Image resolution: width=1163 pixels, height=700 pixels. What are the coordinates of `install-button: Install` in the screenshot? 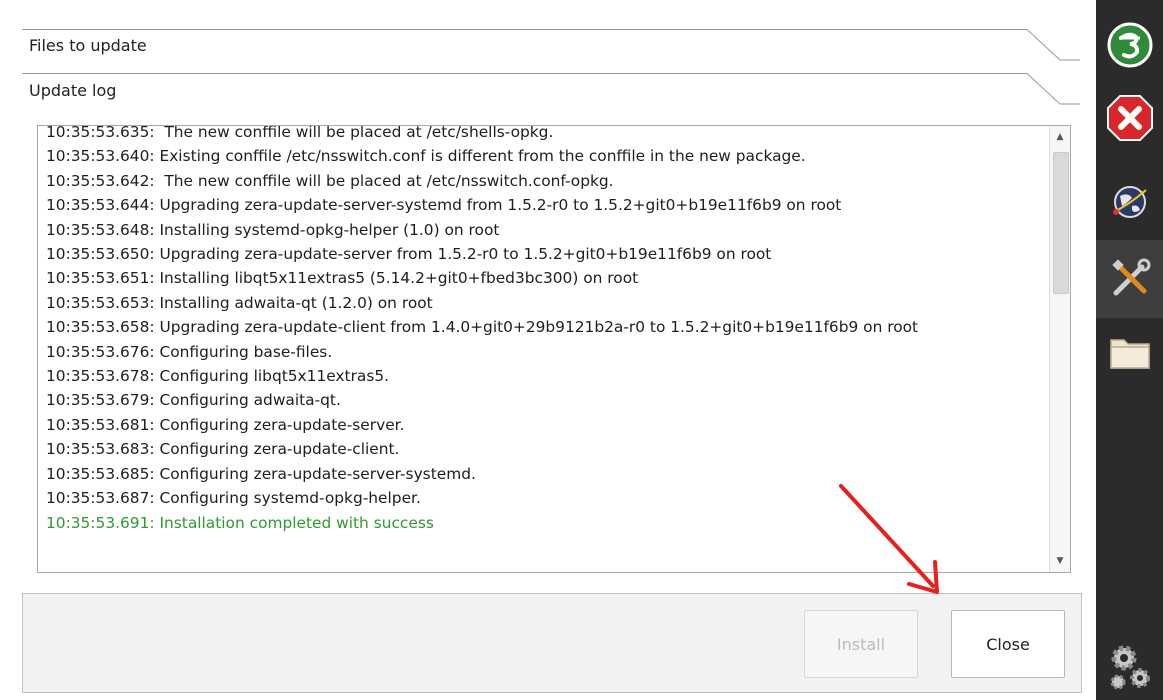 It's located at (861, 644).